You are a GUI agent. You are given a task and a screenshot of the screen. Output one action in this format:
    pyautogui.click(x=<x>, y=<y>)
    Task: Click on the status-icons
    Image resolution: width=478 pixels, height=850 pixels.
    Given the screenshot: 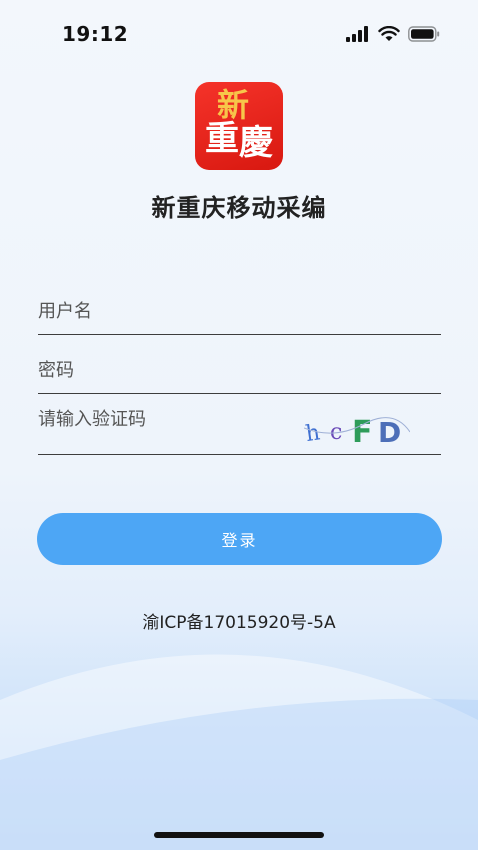 What is the action you would take?
    pyautogui.click(x=393, y=34)
    